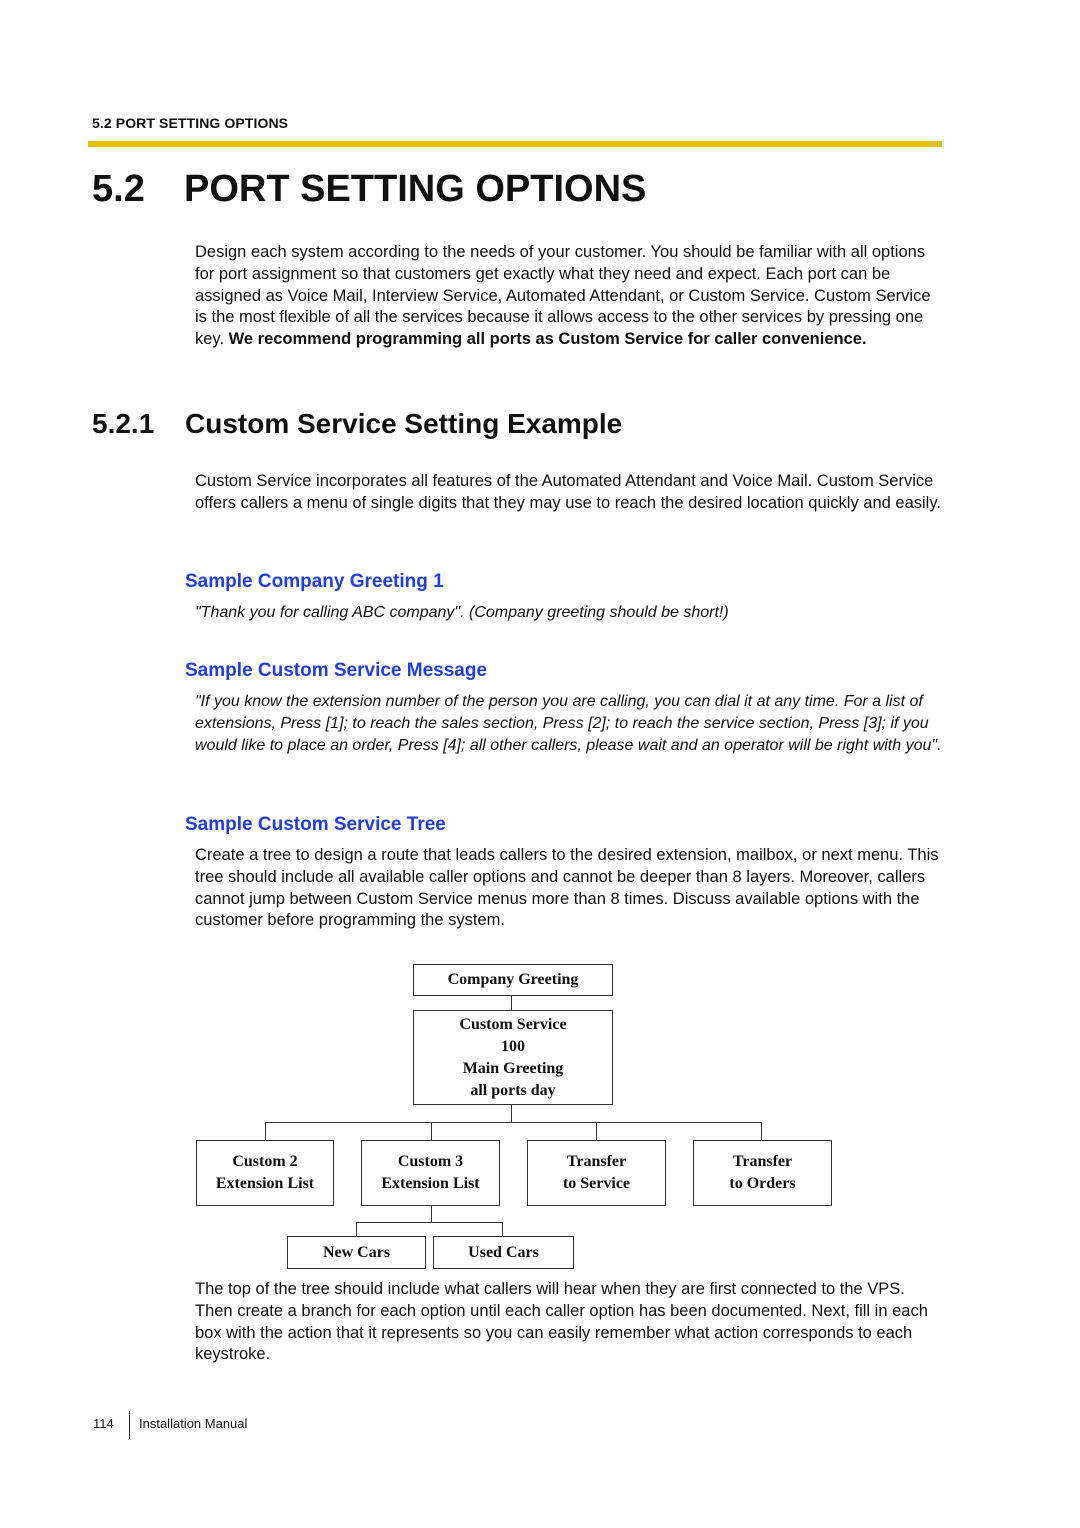 Image resolution: width=1080 pixels, height=1528 pixels. I want to click on connector-custom3-down, so click(431, 1213).